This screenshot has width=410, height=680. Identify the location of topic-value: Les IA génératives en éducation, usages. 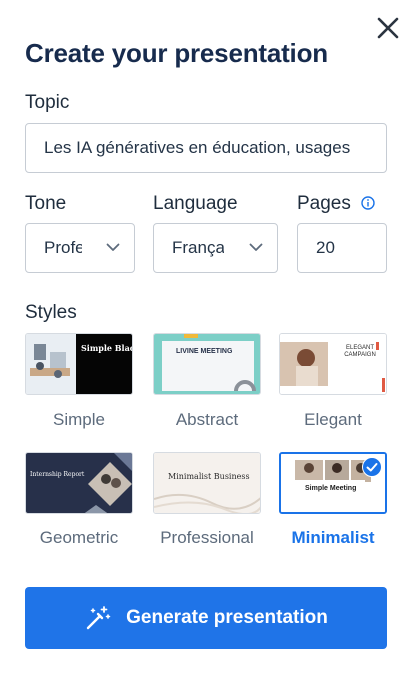
(197, 147).